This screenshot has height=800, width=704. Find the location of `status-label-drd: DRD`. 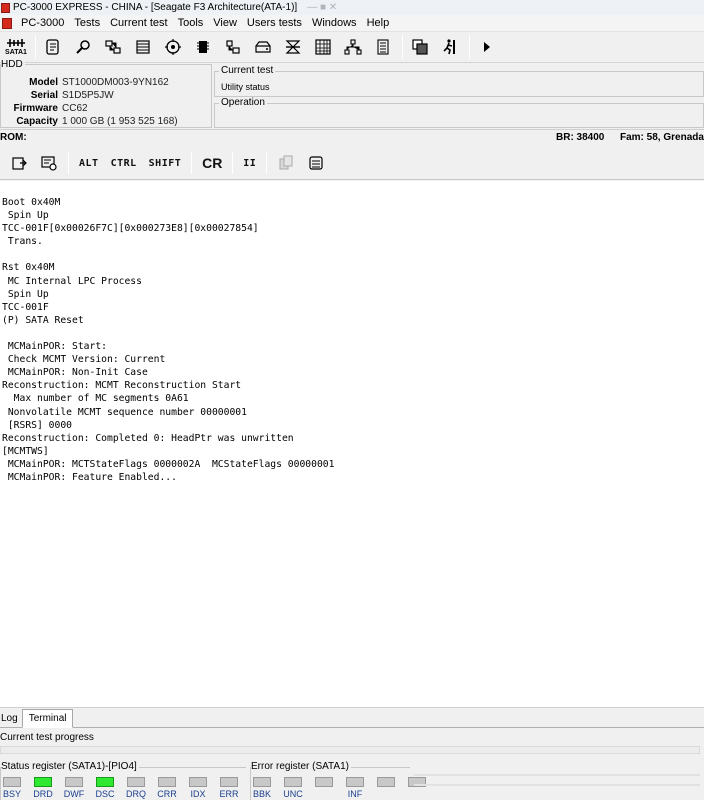

status-label-drd: DRD is located at coordinates (43, 794).